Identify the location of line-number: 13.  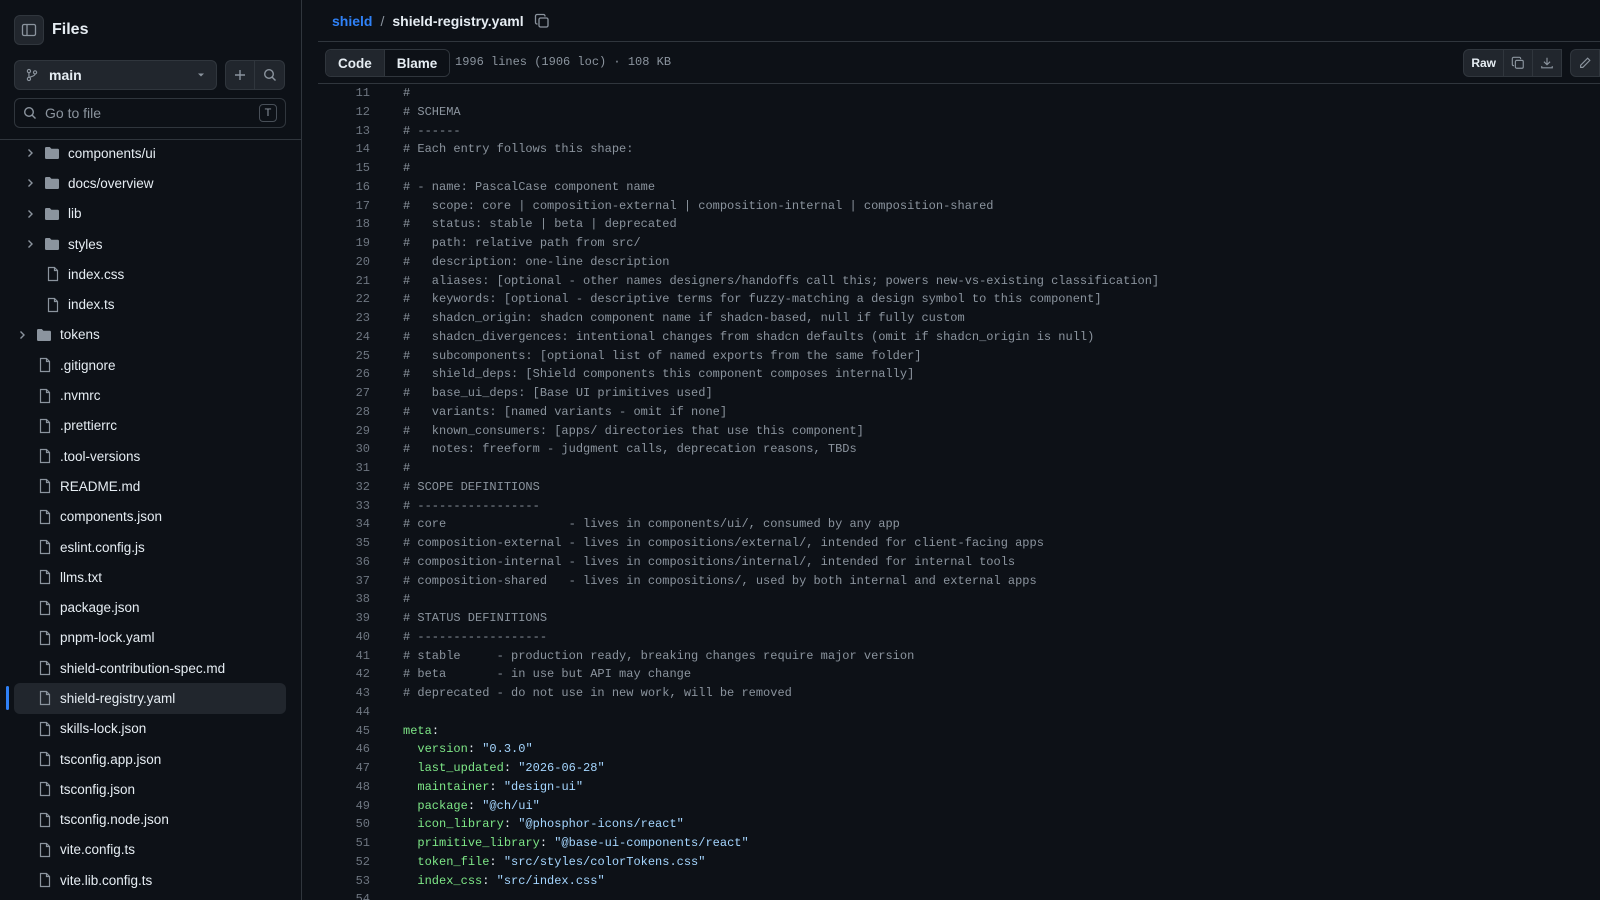
(344, 131).